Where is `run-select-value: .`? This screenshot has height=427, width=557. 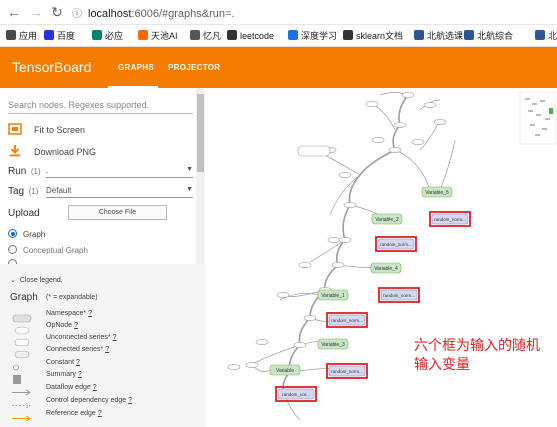
run-select-value: . is located at coordinates (47, 170).